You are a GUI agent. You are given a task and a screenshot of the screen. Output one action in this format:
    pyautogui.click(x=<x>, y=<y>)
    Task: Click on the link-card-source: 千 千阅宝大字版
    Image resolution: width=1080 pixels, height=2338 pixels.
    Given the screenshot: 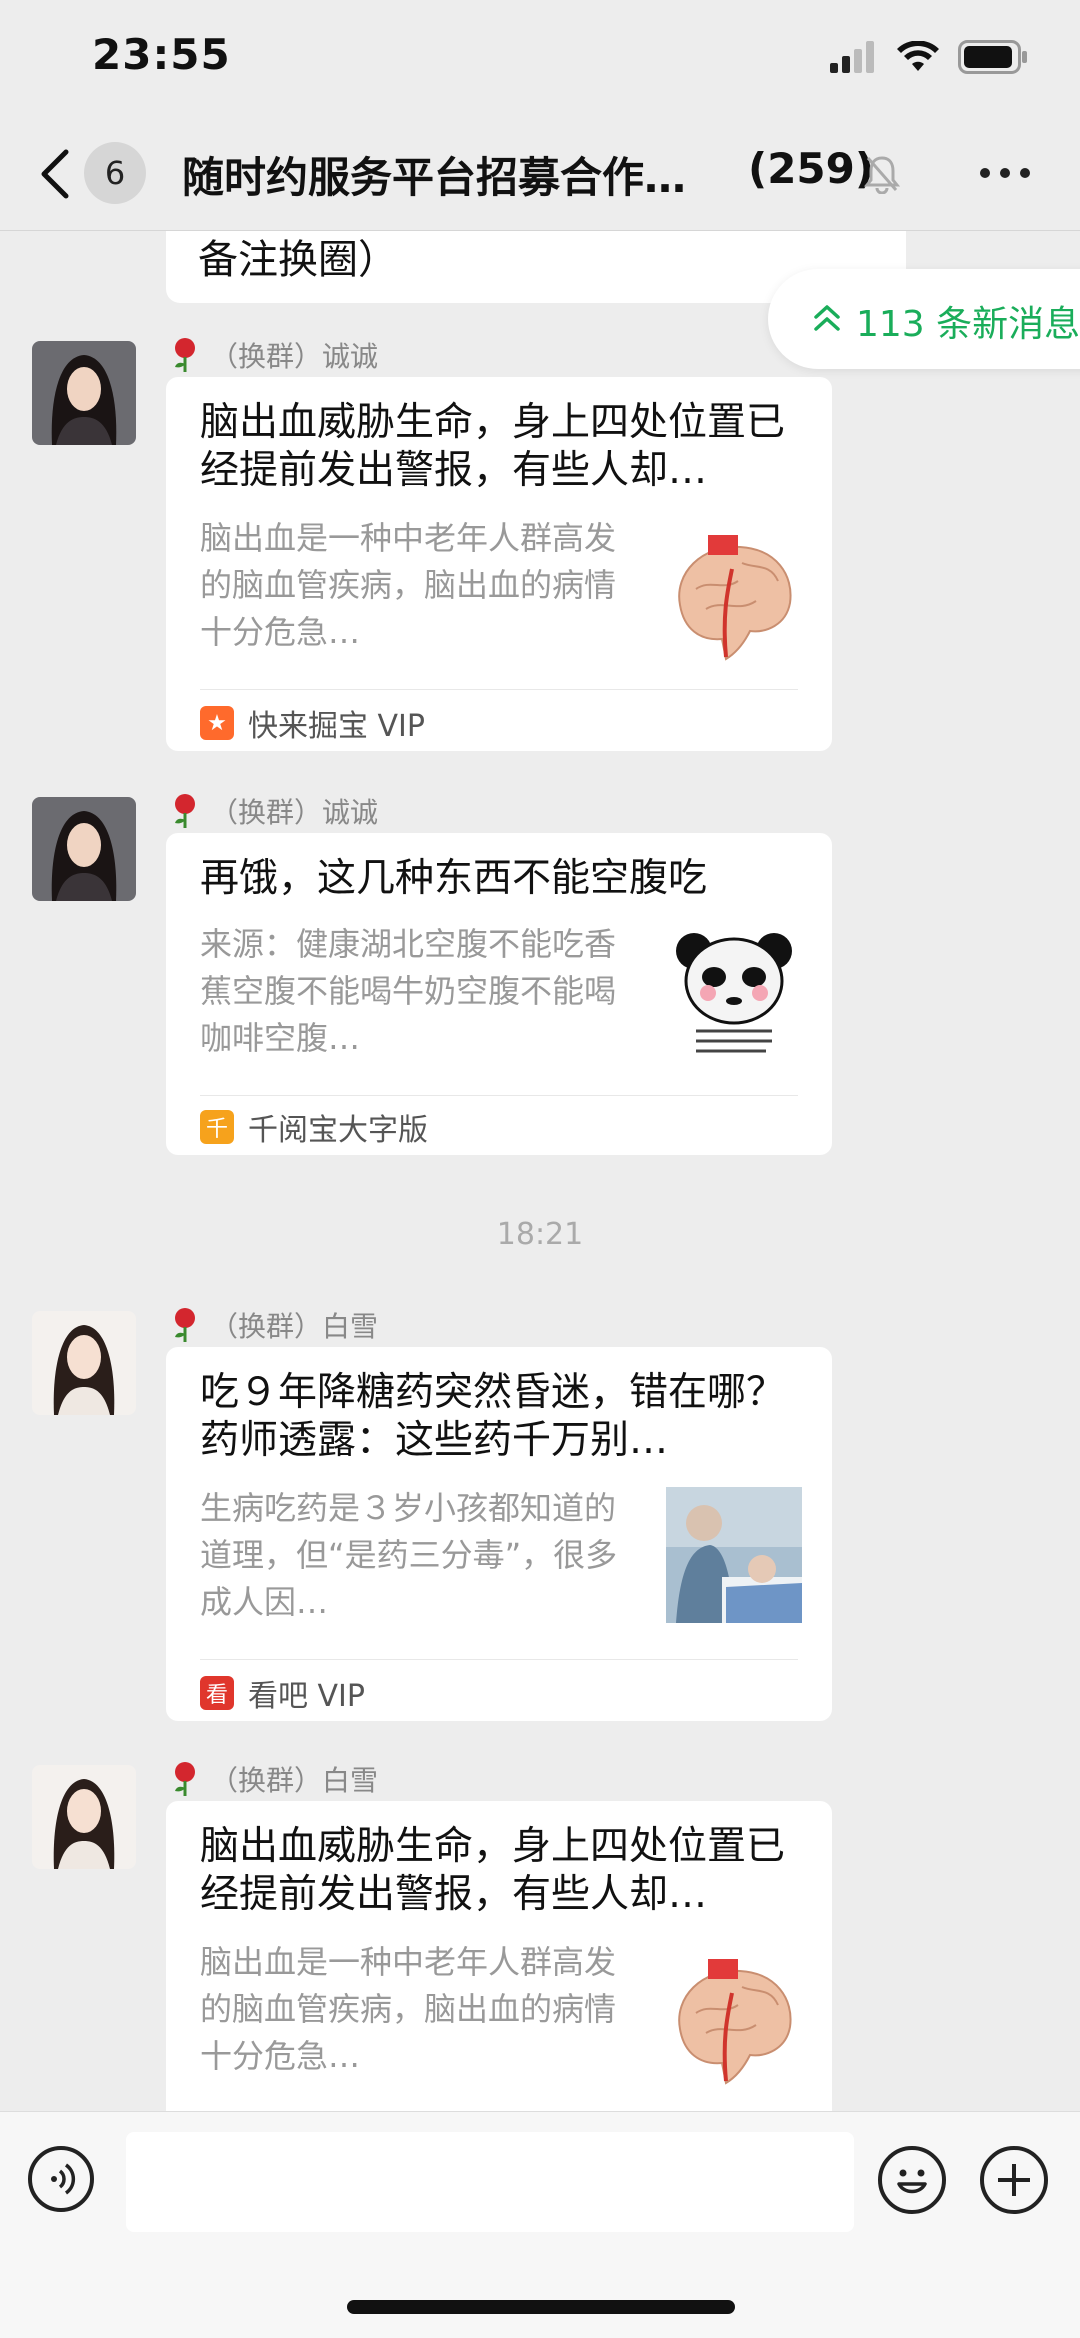 What is the action you would take?
    pyautogui.click(x=314, y=1127)
    